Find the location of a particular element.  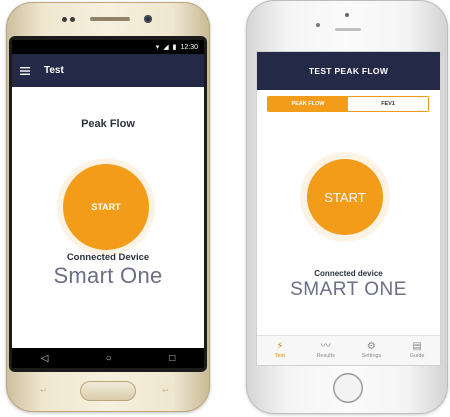

device-name: Smart One is located at coordinates (108, 275).